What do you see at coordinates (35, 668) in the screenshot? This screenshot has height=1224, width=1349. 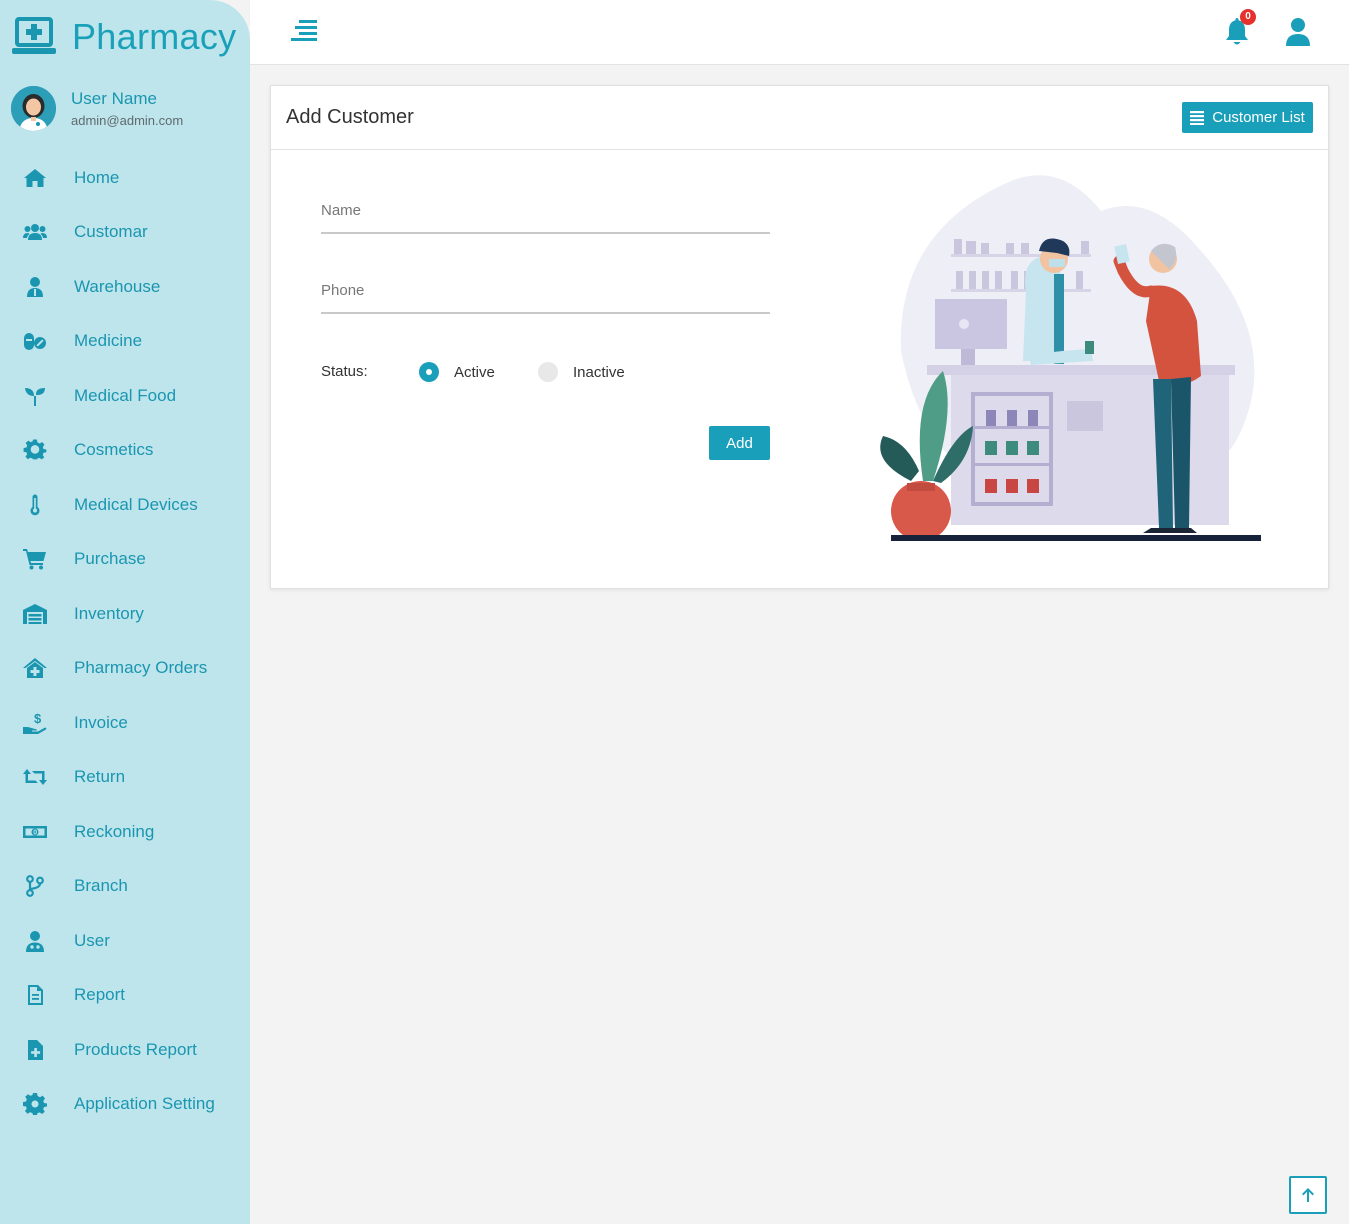 I see `clinic-icon` at bounding box center [35, 668].